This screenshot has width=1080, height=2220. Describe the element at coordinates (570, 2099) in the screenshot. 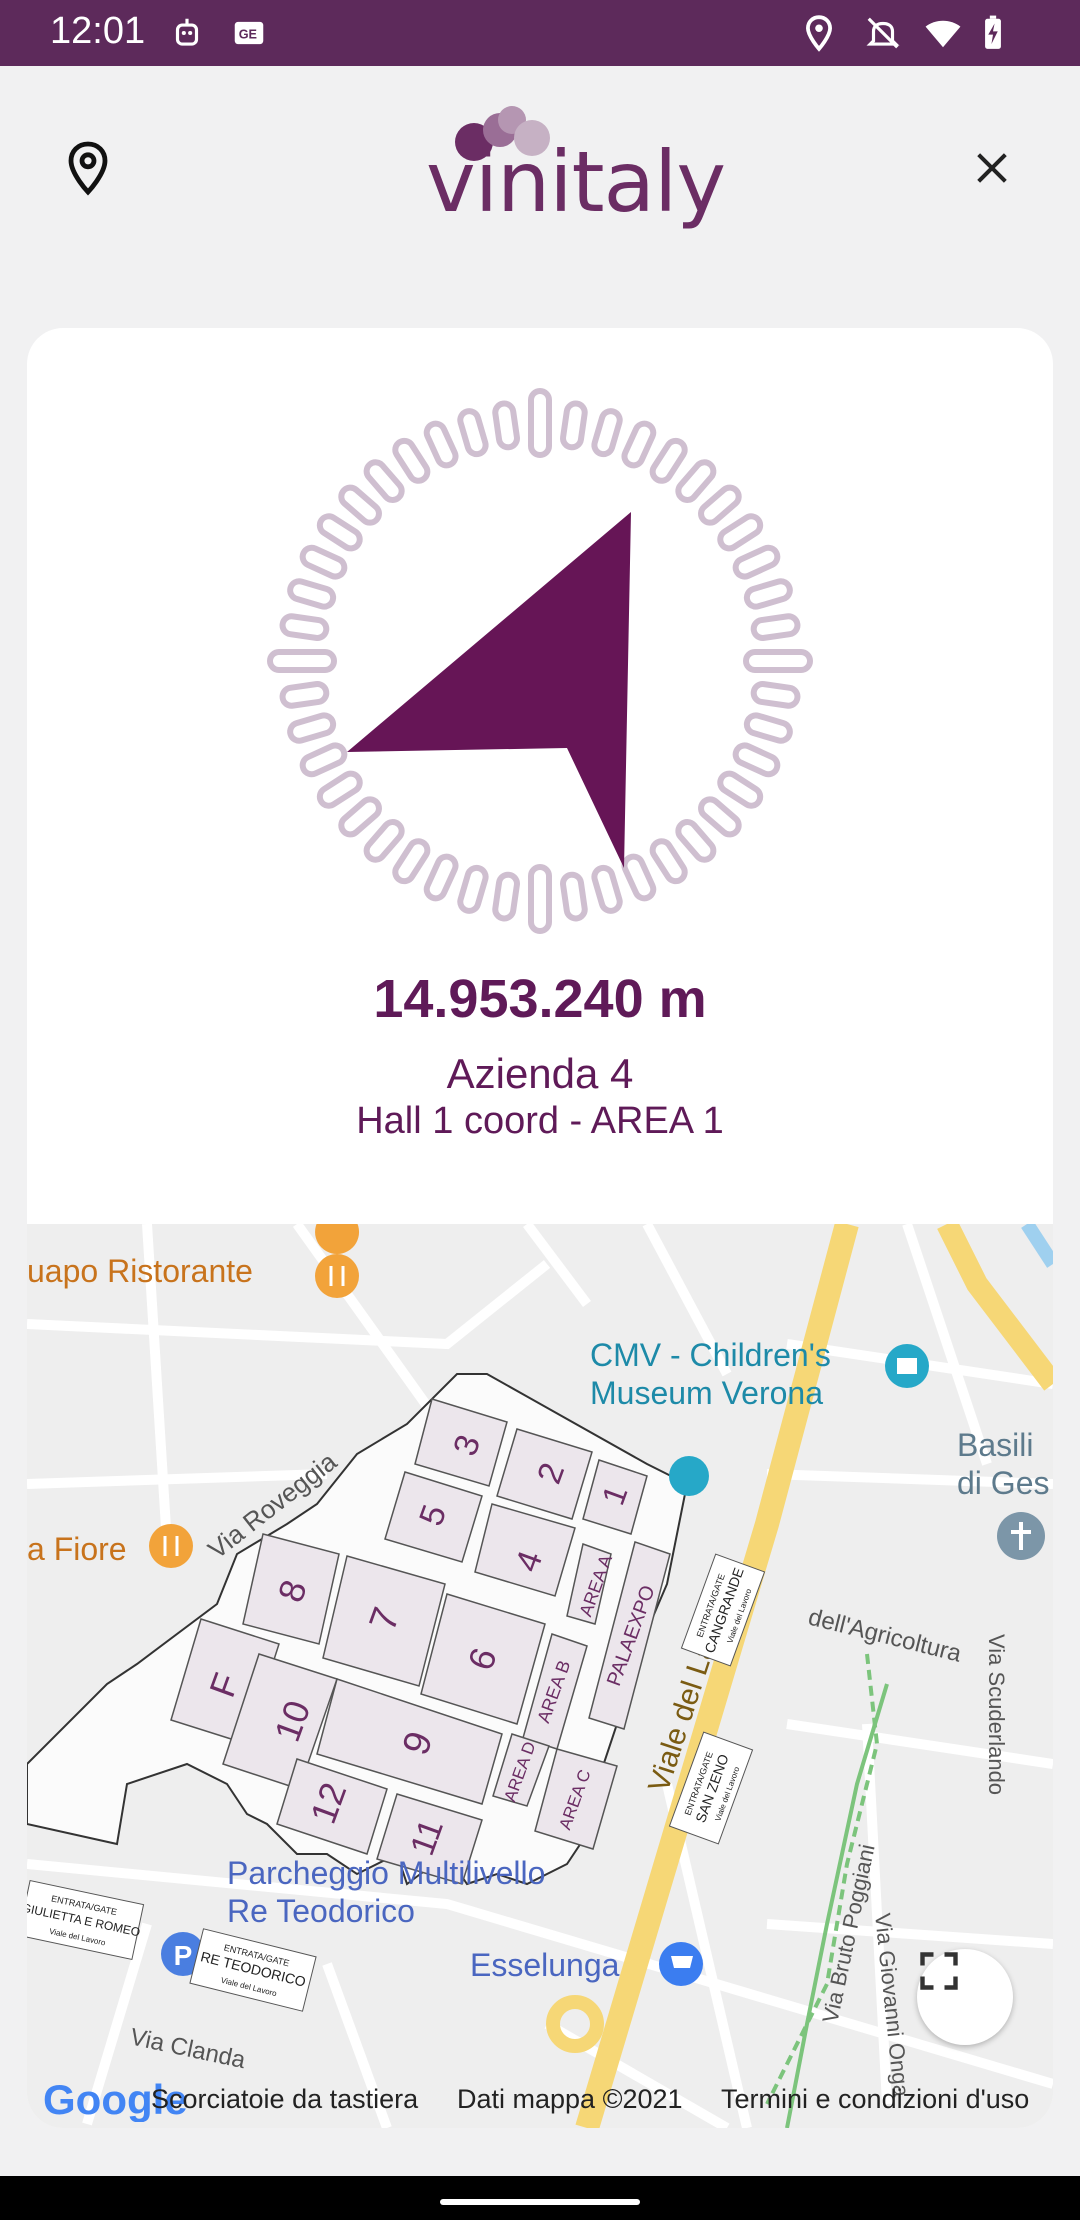

I see `map-data-text: Dati mappa ©2021` at that location.